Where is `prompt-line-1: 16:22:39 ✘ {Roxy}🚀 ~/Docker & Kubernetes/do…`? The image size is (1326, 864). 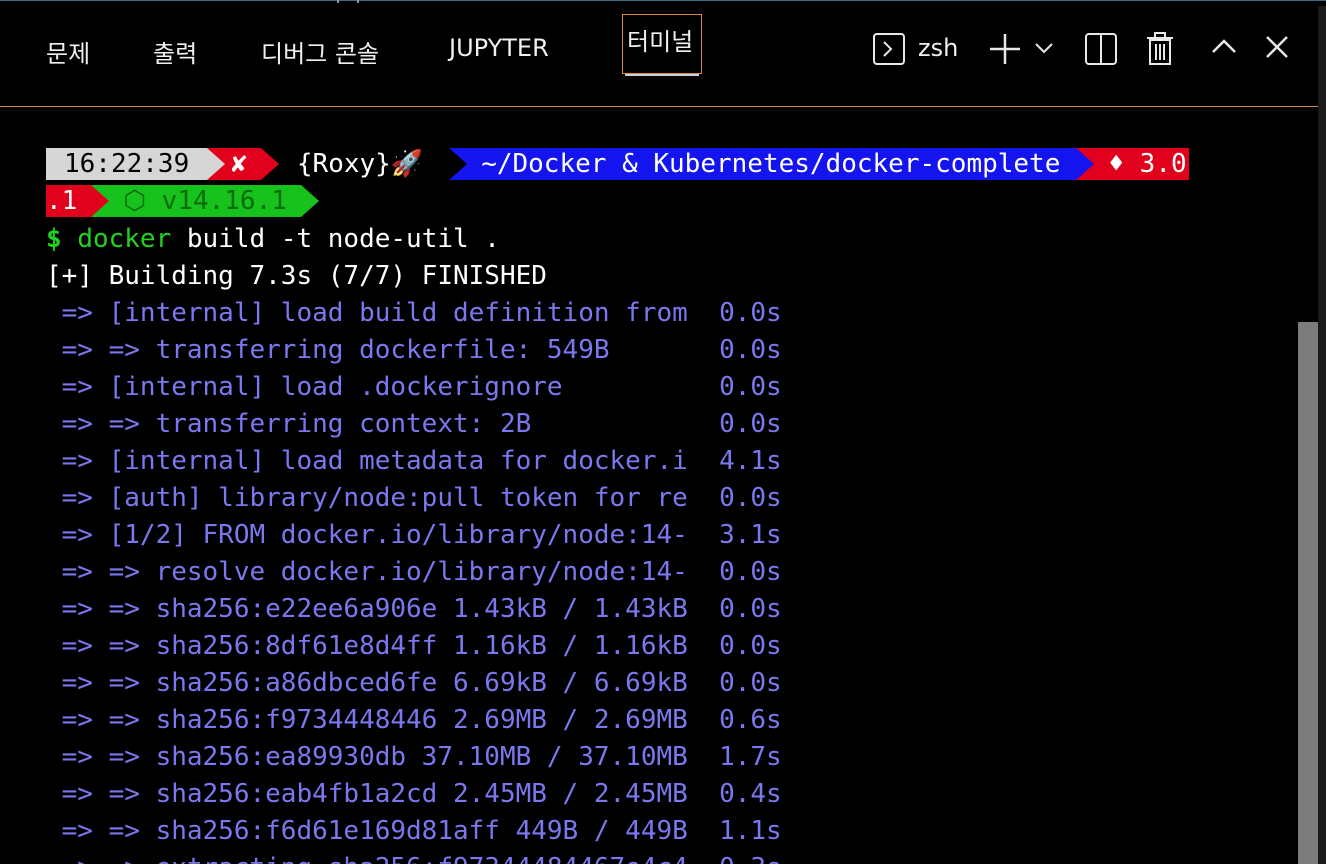 prompt-line-1: 16:22:39 ✘ {Roxy}🚀 ~/Docker & Kubernetes/do… is located at coordinates (617, 164).